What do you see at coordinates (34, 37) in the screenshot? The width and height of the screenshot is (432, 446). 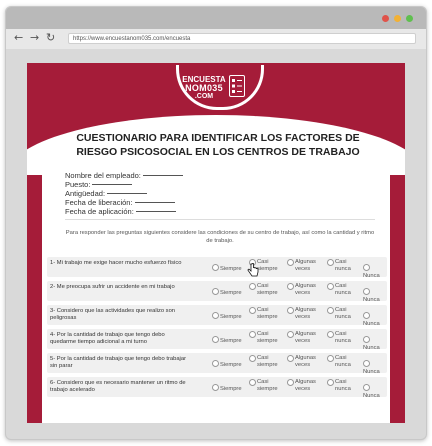 I see `forward-arrow-icon: →` at bounding box center [34, 37].